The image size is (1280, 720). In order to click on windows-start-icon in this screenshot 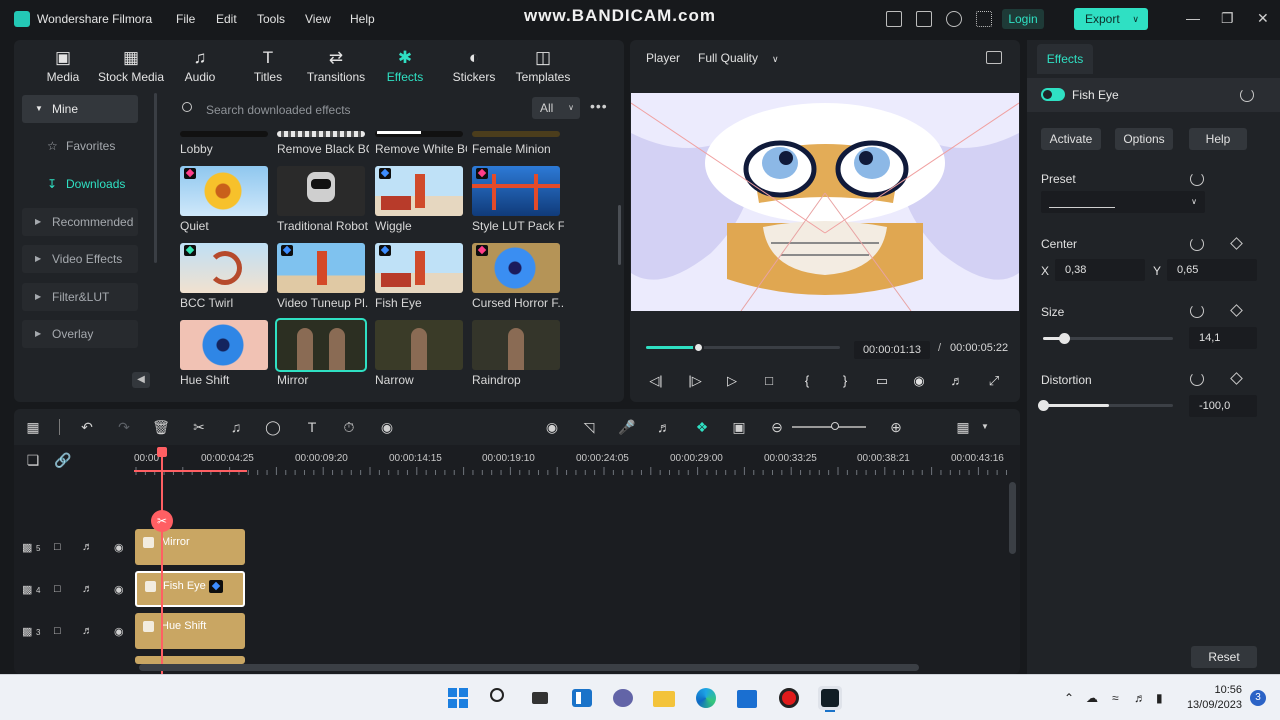, I will do `click(458, 698)`.